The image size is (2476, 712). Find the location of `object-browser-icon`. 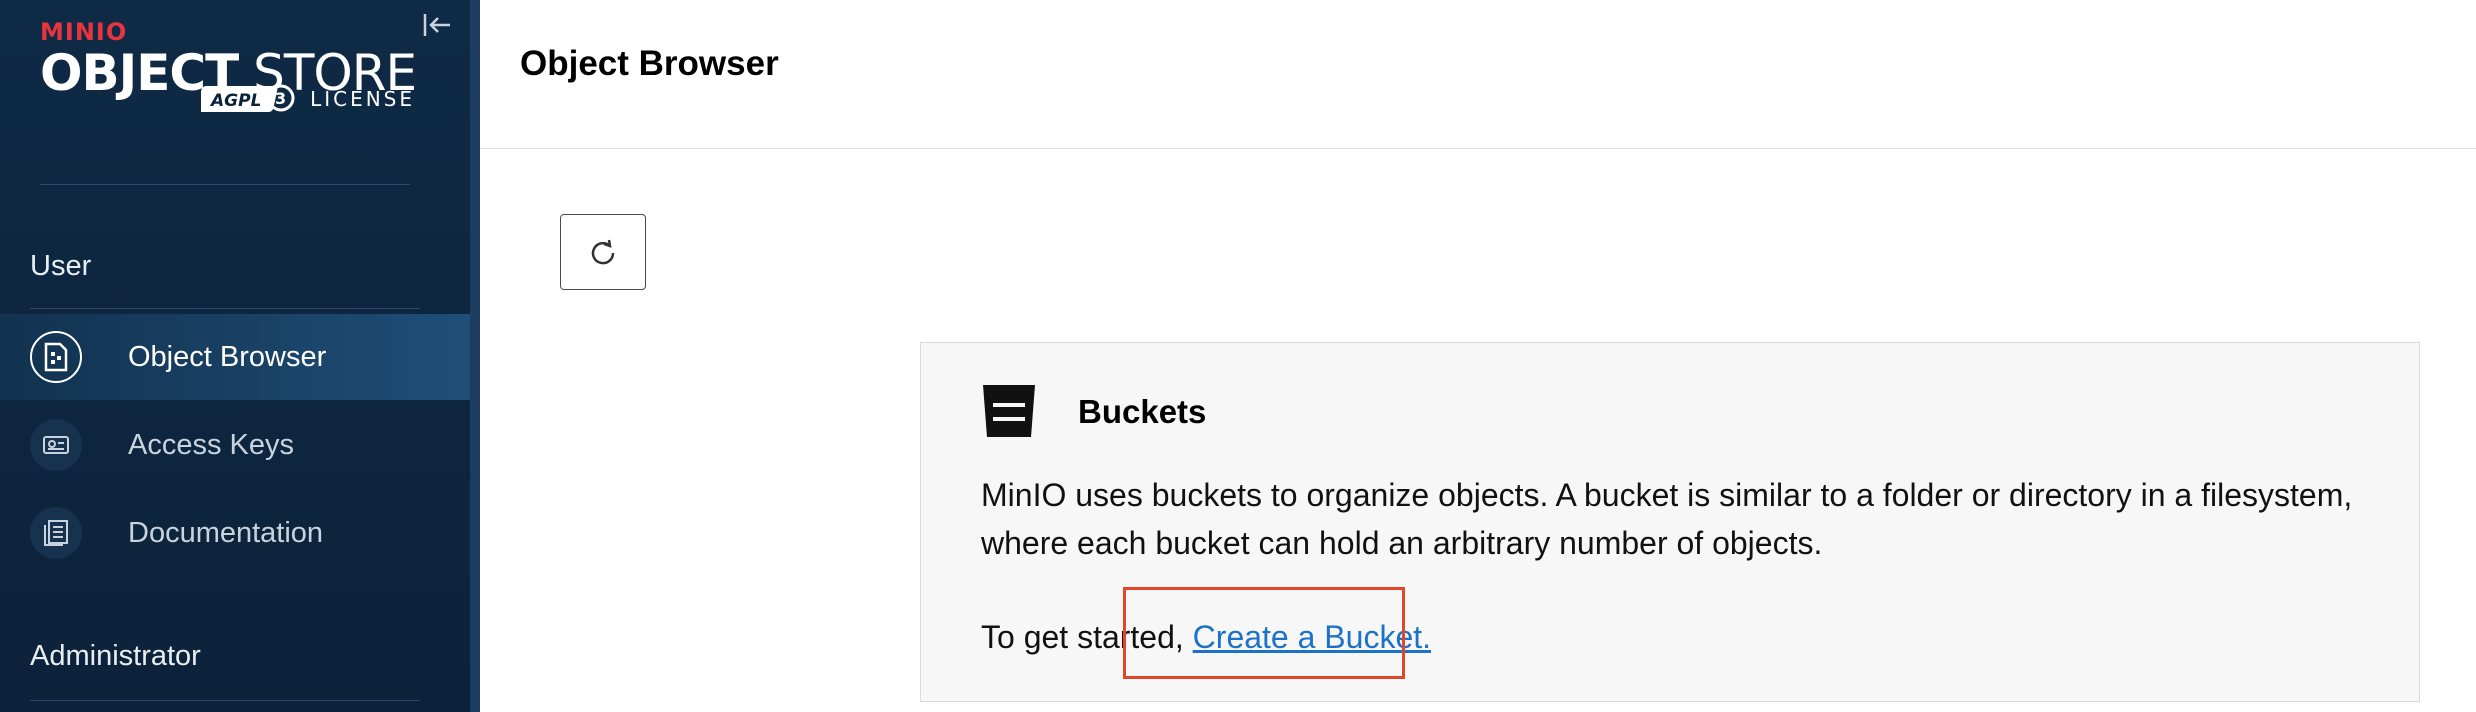

object-browser-icon is located at coordinates (56, 357).